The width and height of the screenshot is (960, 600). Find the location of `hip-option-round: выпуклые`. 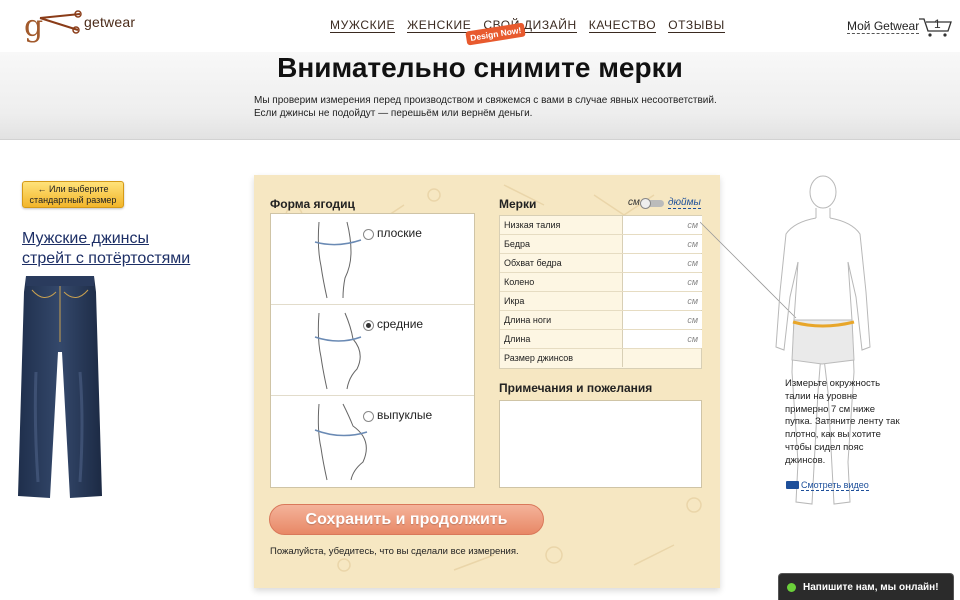

hip-option-round: выпуклые is located at coordinates (372, 441).